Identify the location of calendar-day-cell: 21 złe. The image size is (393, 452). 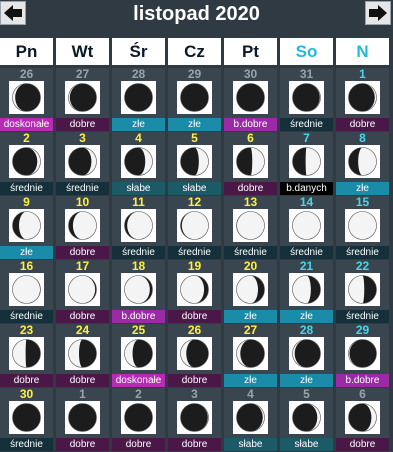
(306, 291).